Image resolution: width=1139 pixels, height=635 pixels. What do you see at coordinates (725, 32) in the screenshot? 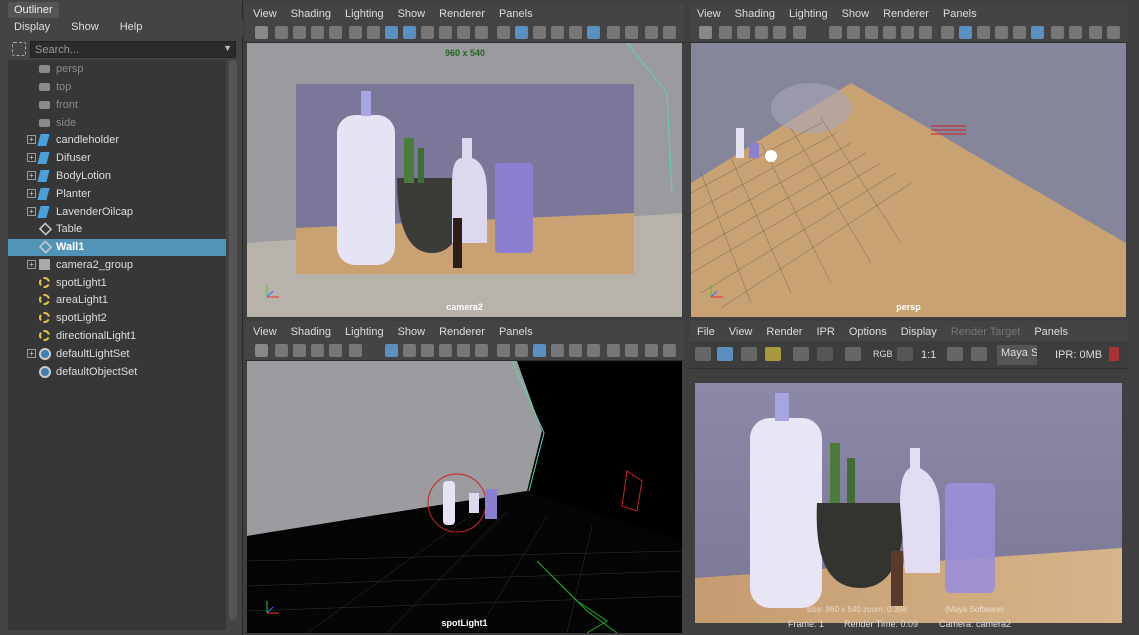
I see `camera-attributes-icon` at bounding box center [725, 32].